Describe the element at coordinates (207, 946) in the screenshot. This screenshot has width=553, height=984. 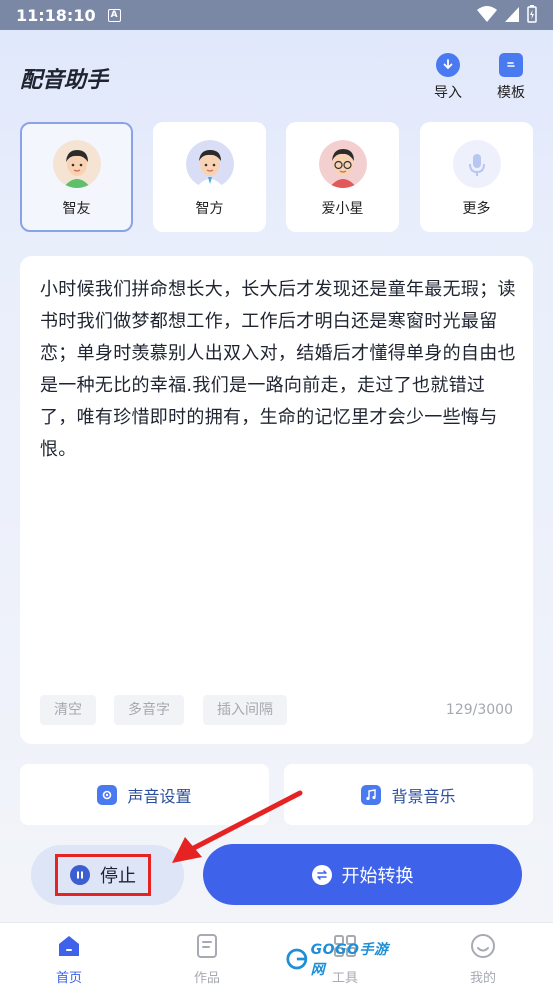
I see `document-icon` at that location.